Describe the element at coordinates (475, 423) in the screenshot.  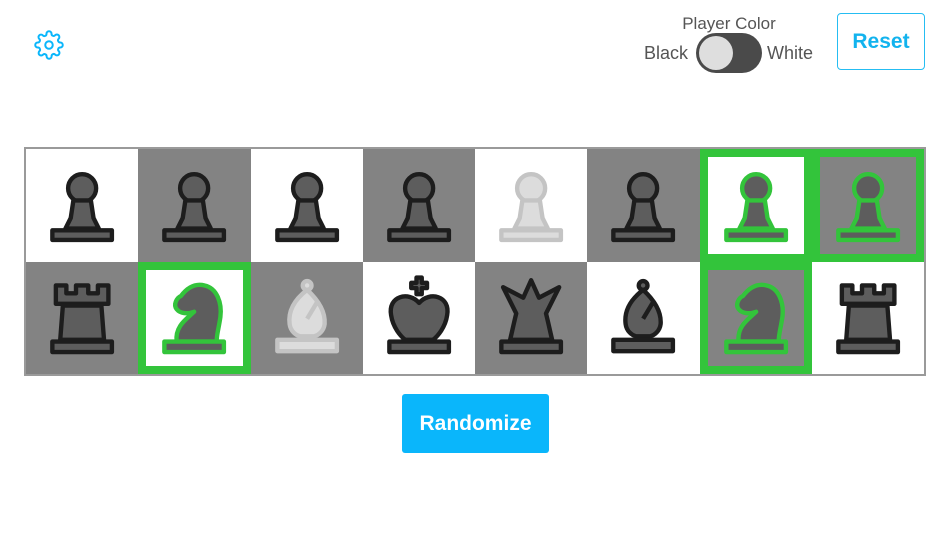
I see `randomize-button: Randomize` at that location.